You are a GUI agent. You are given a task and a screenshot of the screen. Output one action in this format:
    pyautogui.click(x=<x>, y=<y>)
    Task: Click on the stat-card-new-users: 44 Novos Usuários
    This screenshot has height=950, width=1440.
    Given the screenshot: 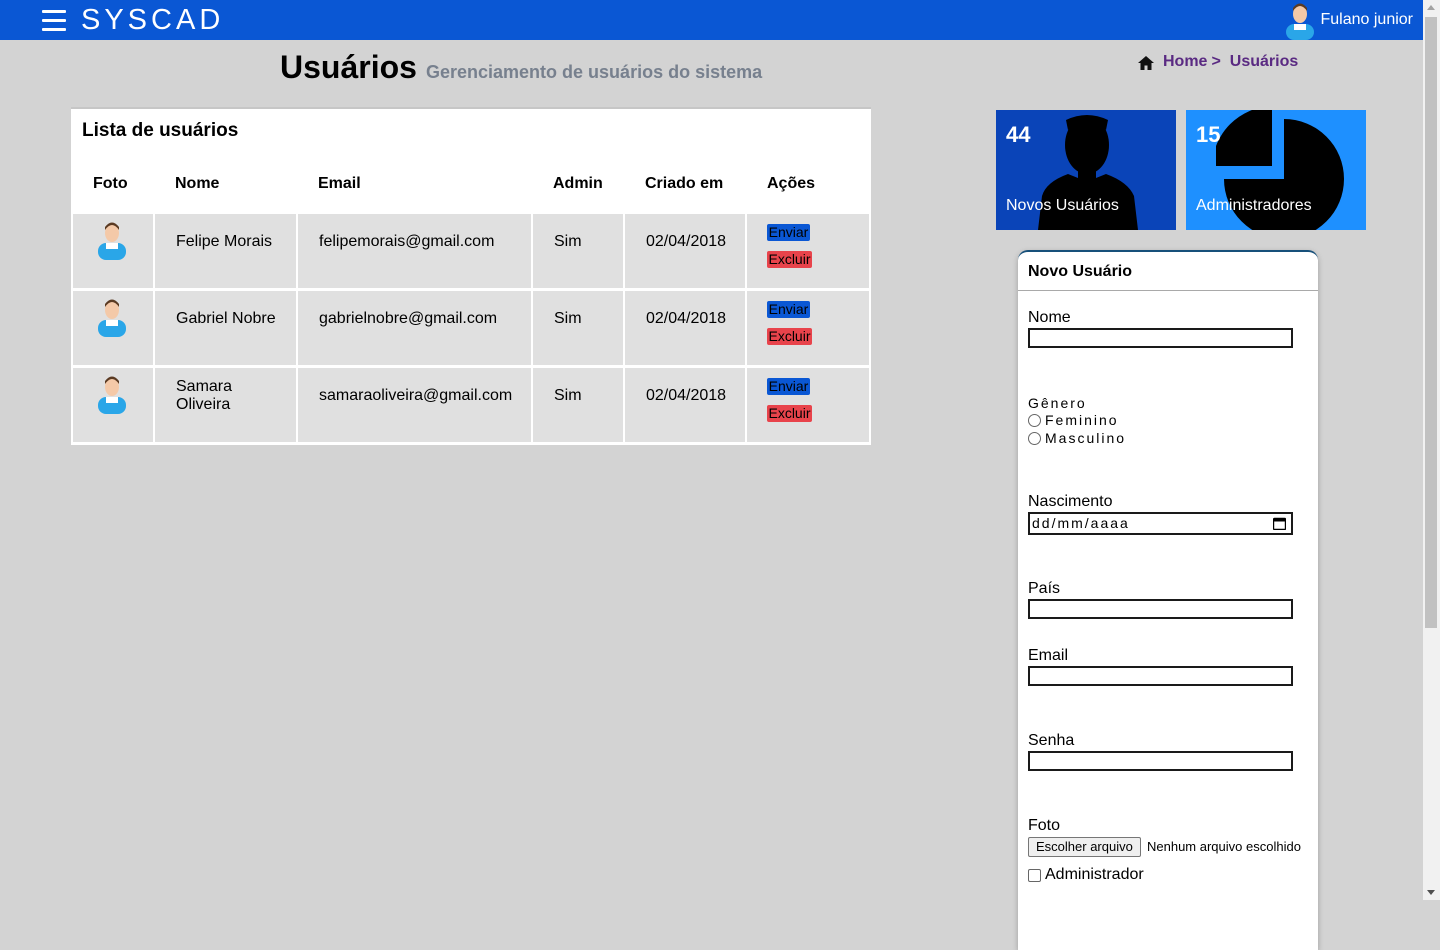 What is the action you would take?
    pyautogui.click(x=1086, y=170)
    